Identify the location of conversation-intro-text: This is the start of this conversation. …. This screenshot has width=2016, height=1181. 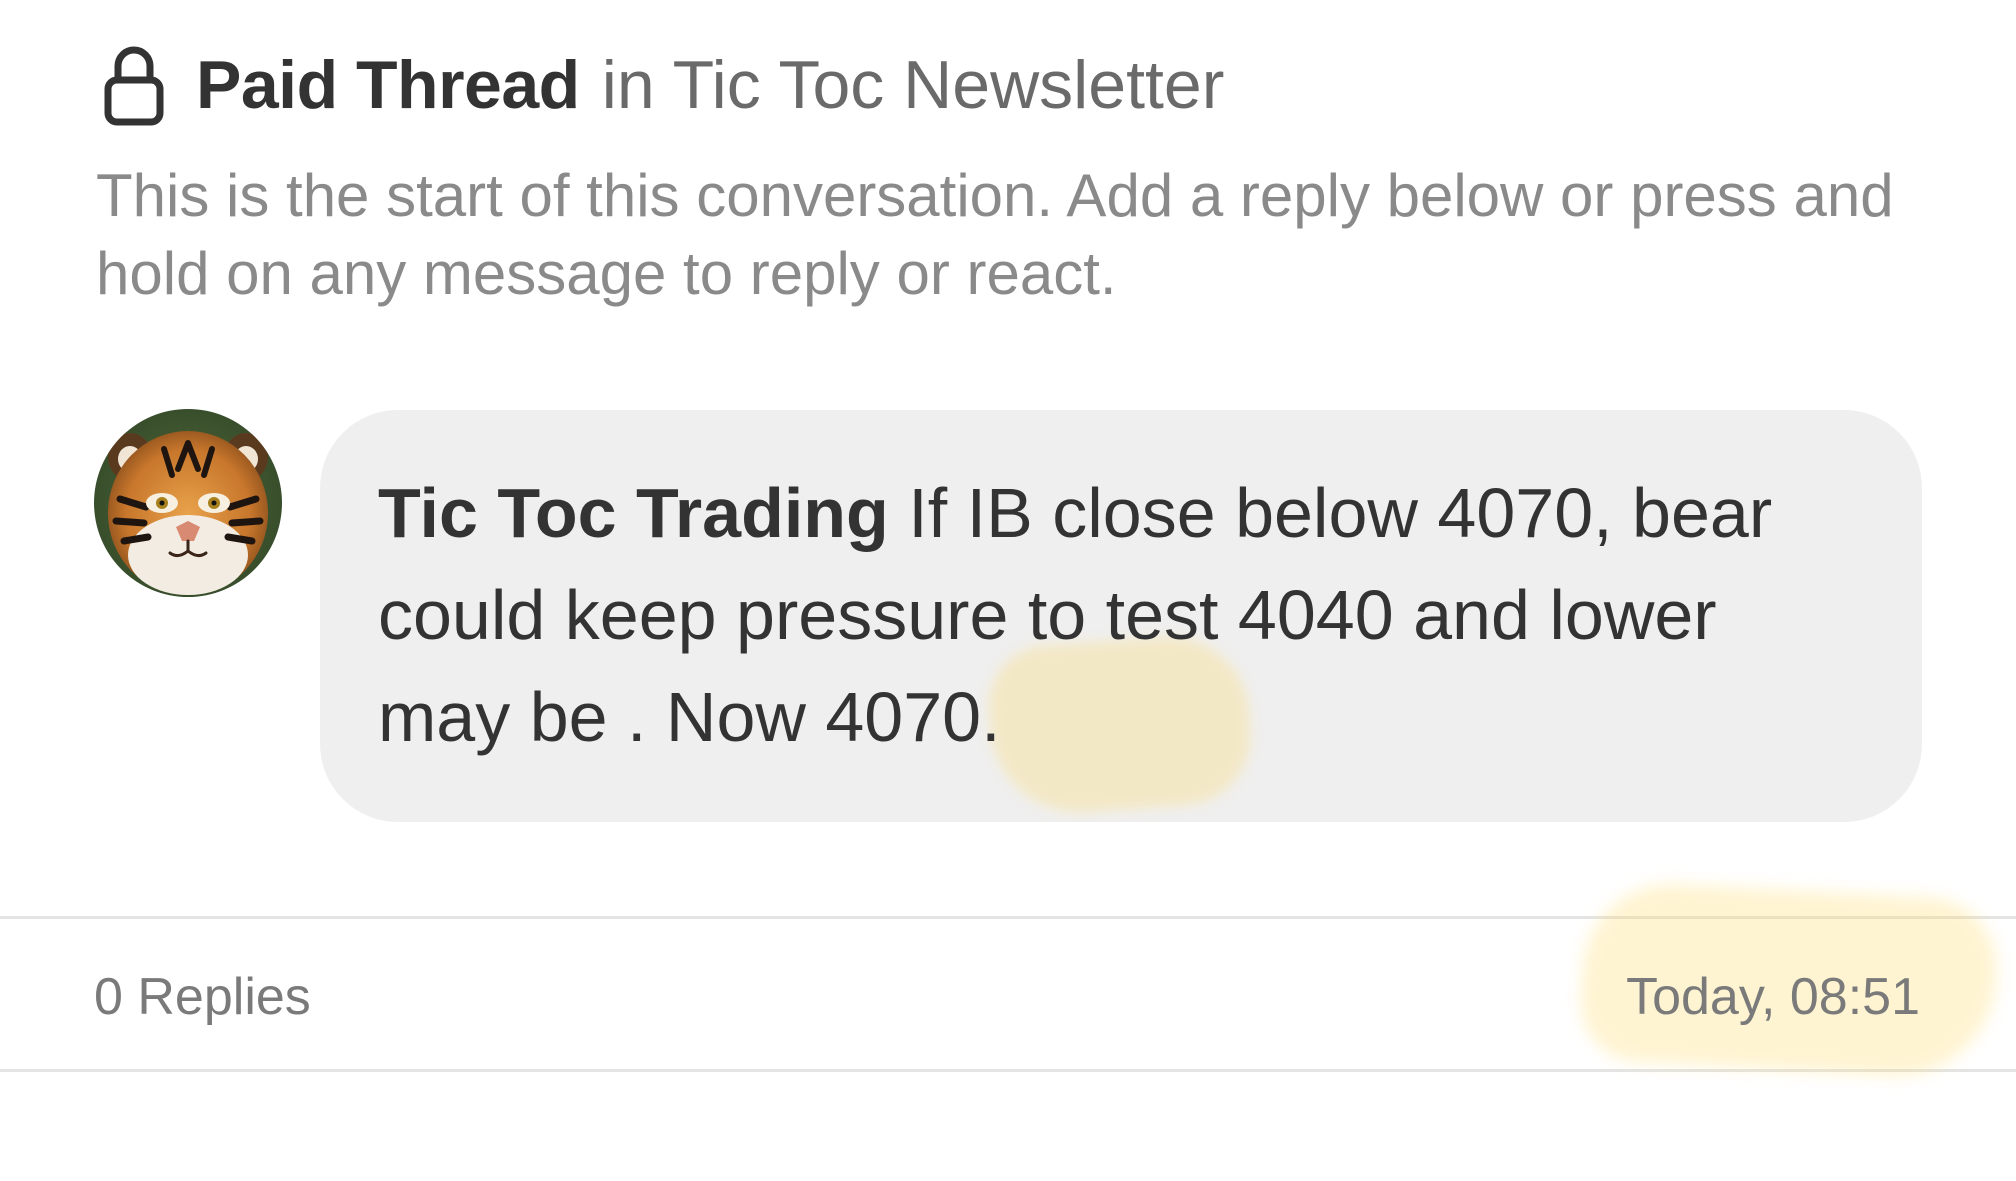
(995, 234).